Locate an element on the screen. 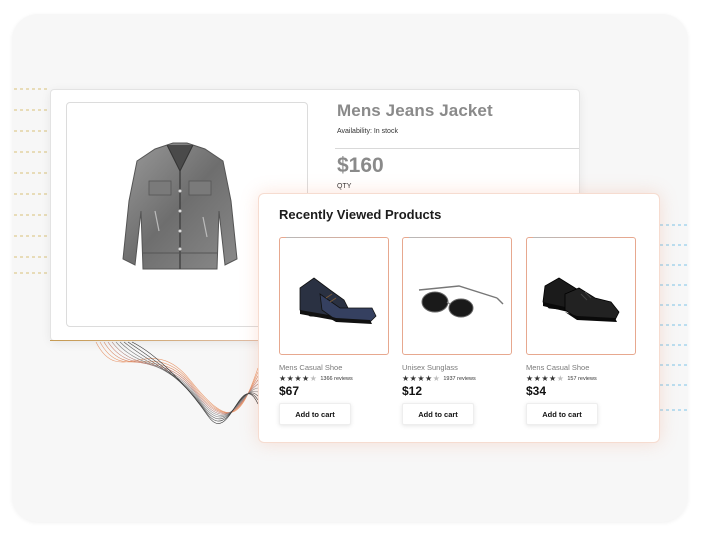  divider is located at coordinates (457, 148).